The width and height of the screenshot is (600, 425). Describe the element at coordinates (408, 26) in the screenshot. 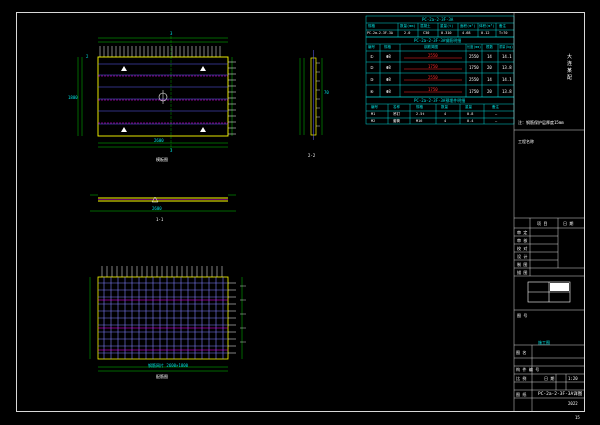

I see `summary-header-1: 数量(mm)` at that location.